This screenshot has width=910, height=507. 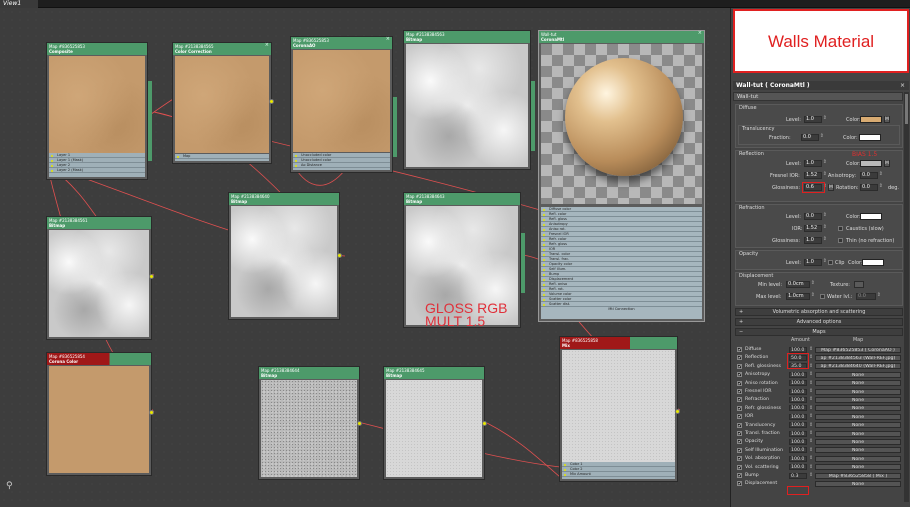 What do you see at coordinates (285, 256) in the screenshot?
I see `bitmap-node: Map #2138384640 Bitmap` at bounding box center [285, 256].